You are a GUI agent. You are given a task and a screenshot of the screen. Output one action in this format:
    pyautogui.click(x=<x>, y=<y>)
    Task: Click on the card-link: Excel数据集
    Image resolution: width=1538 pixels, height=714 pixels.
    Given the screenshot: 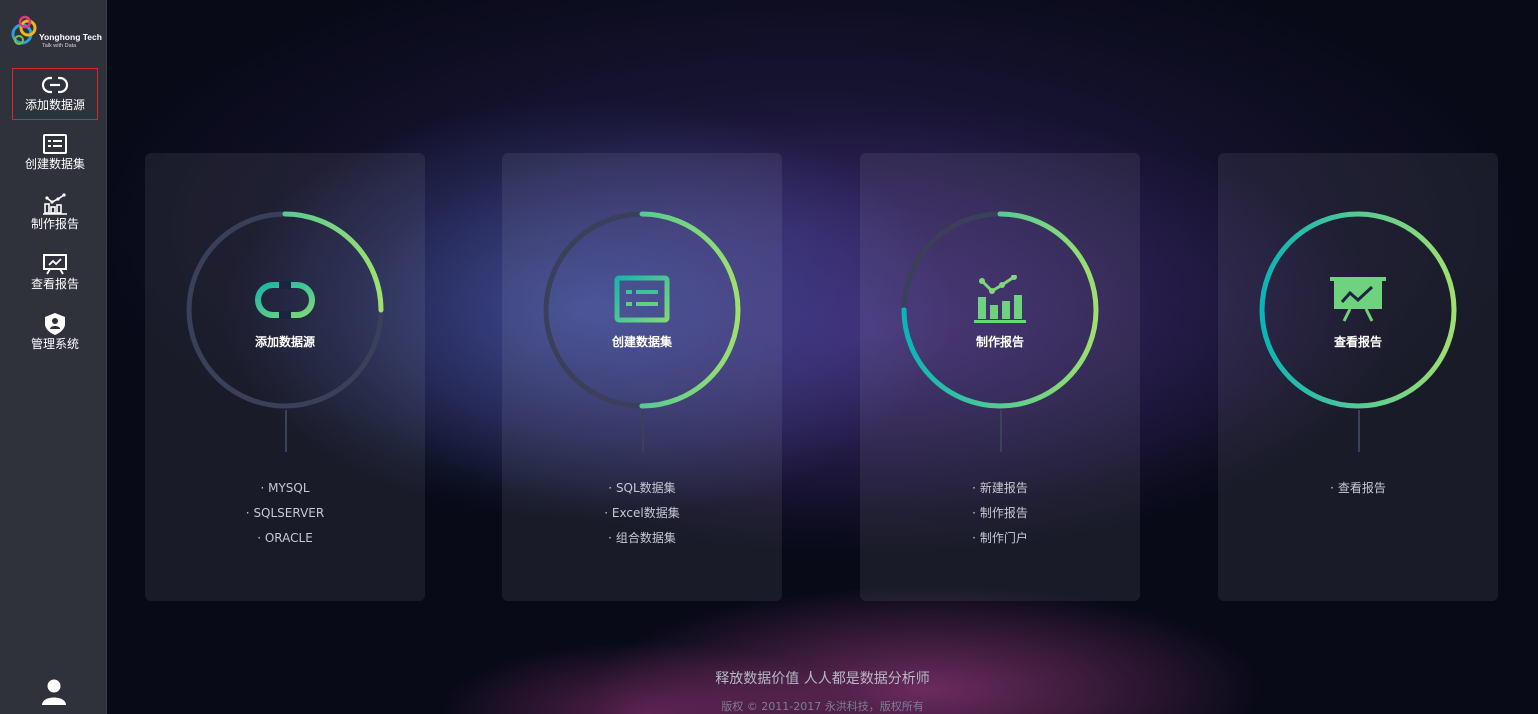 What is the action you would take?
    pyautogui.click(x=642, y=513)
    